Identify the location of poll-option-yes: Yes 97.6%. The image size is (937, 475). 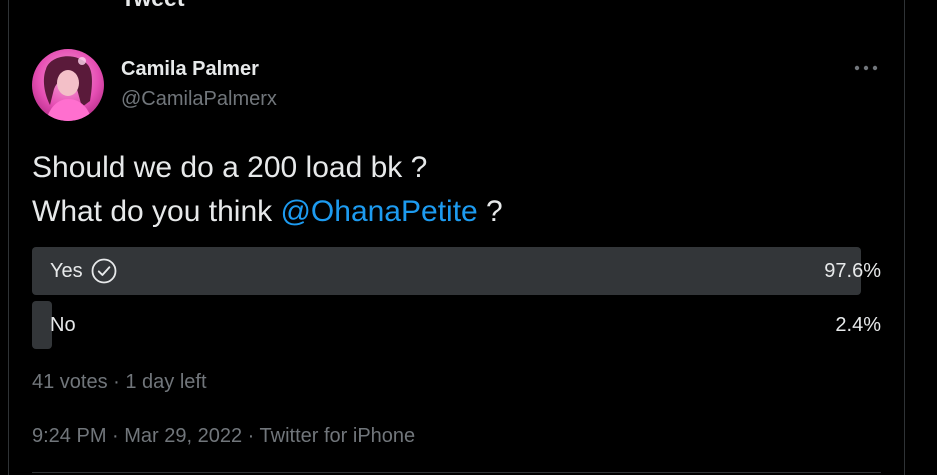
(456, 271).